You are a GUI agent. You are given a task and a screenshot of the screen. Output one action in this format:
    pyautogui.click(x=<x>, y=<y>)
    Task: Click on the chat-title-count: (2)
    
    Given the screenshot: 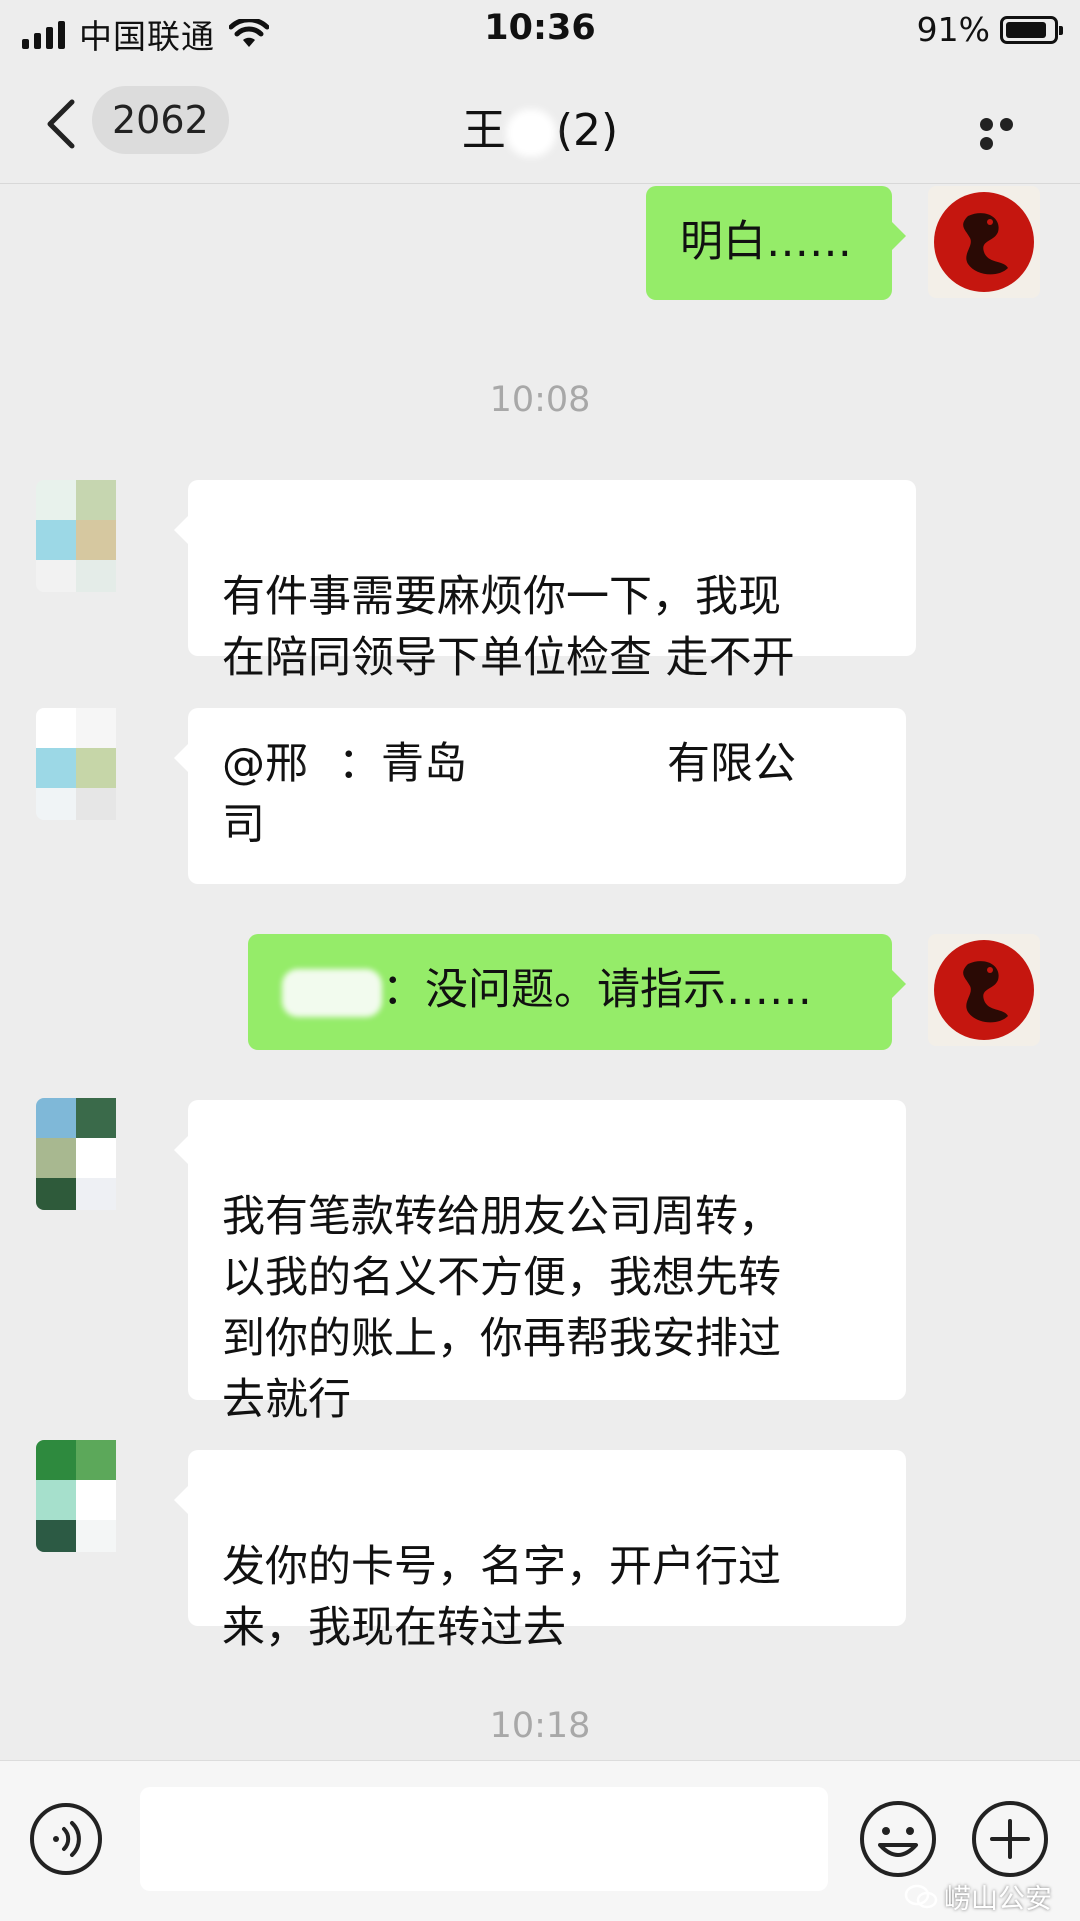 What is the action you would take?
    pyautogui.click(x=587, y=130)
    